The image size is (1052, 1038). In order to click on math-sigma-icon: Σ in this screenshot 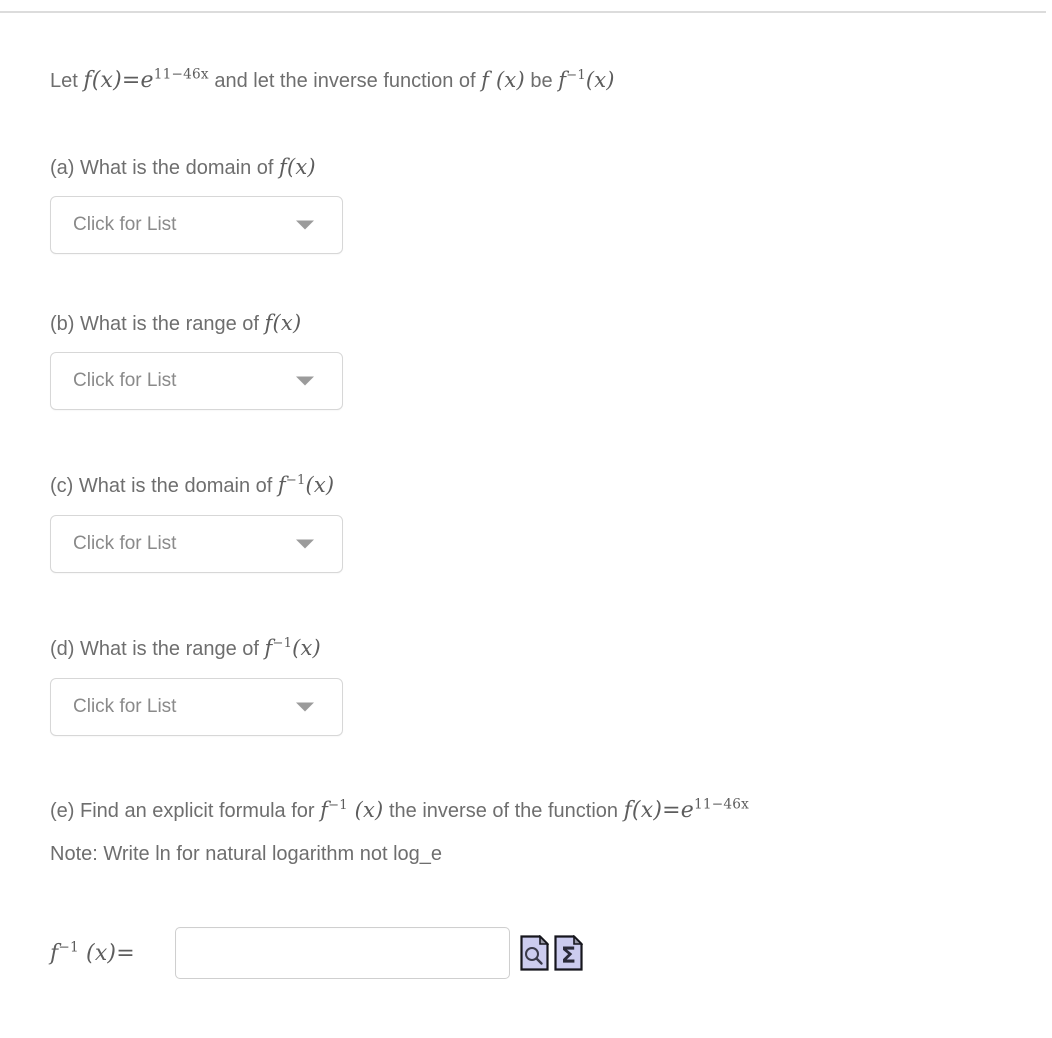, I will do `click(569, 952)`.